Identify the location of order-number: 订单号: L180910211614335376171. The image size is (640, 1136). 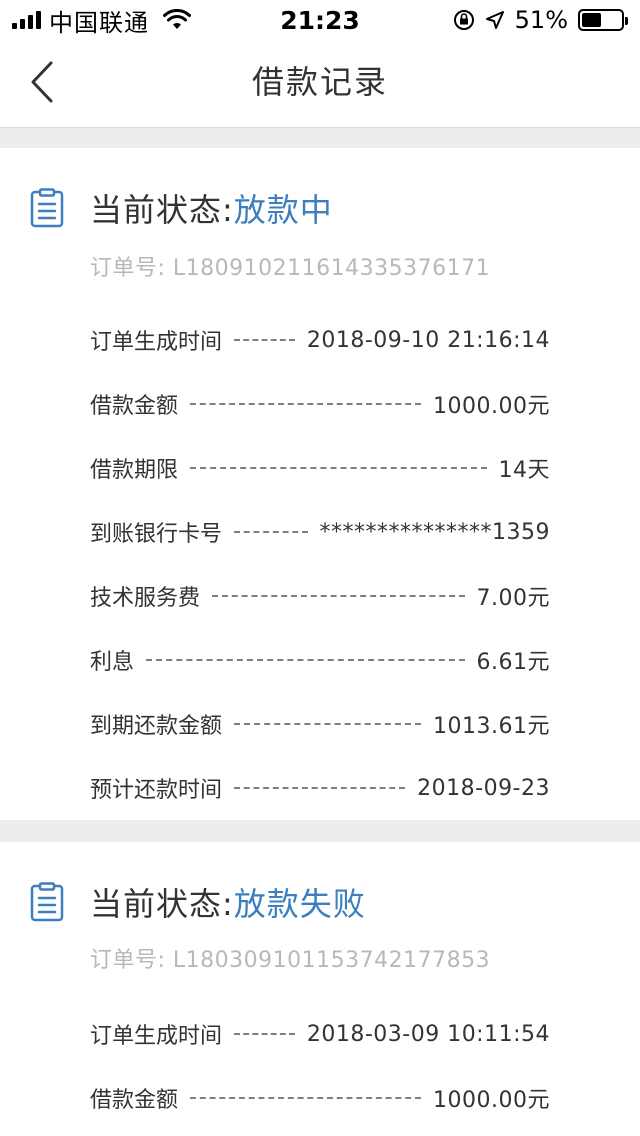
(290, 268).